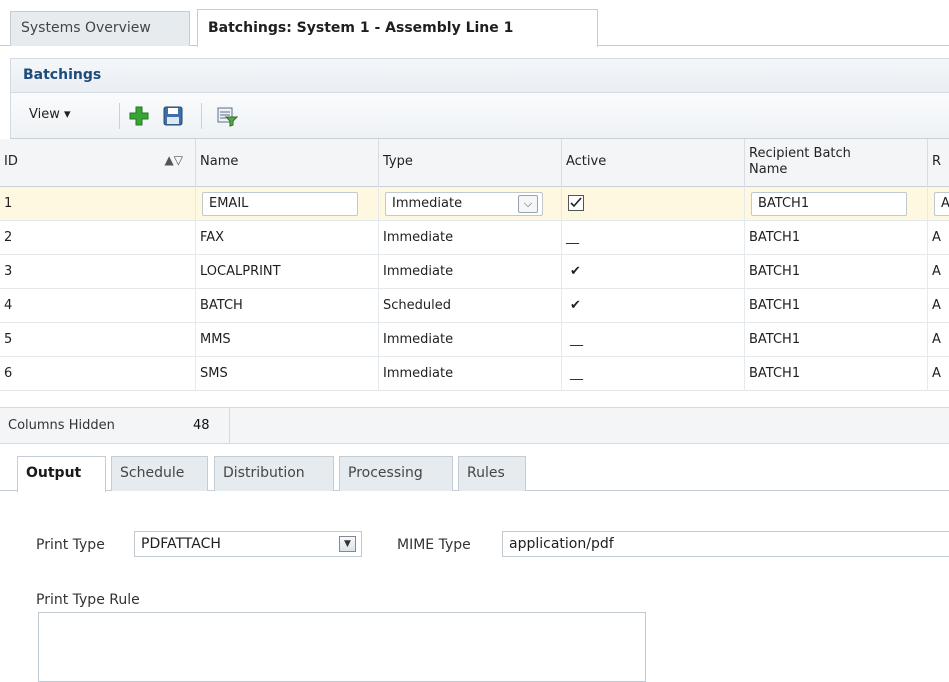 This screenshot has height=682, width=949. I want to click on cell-name: SMS, so click(287, 373).